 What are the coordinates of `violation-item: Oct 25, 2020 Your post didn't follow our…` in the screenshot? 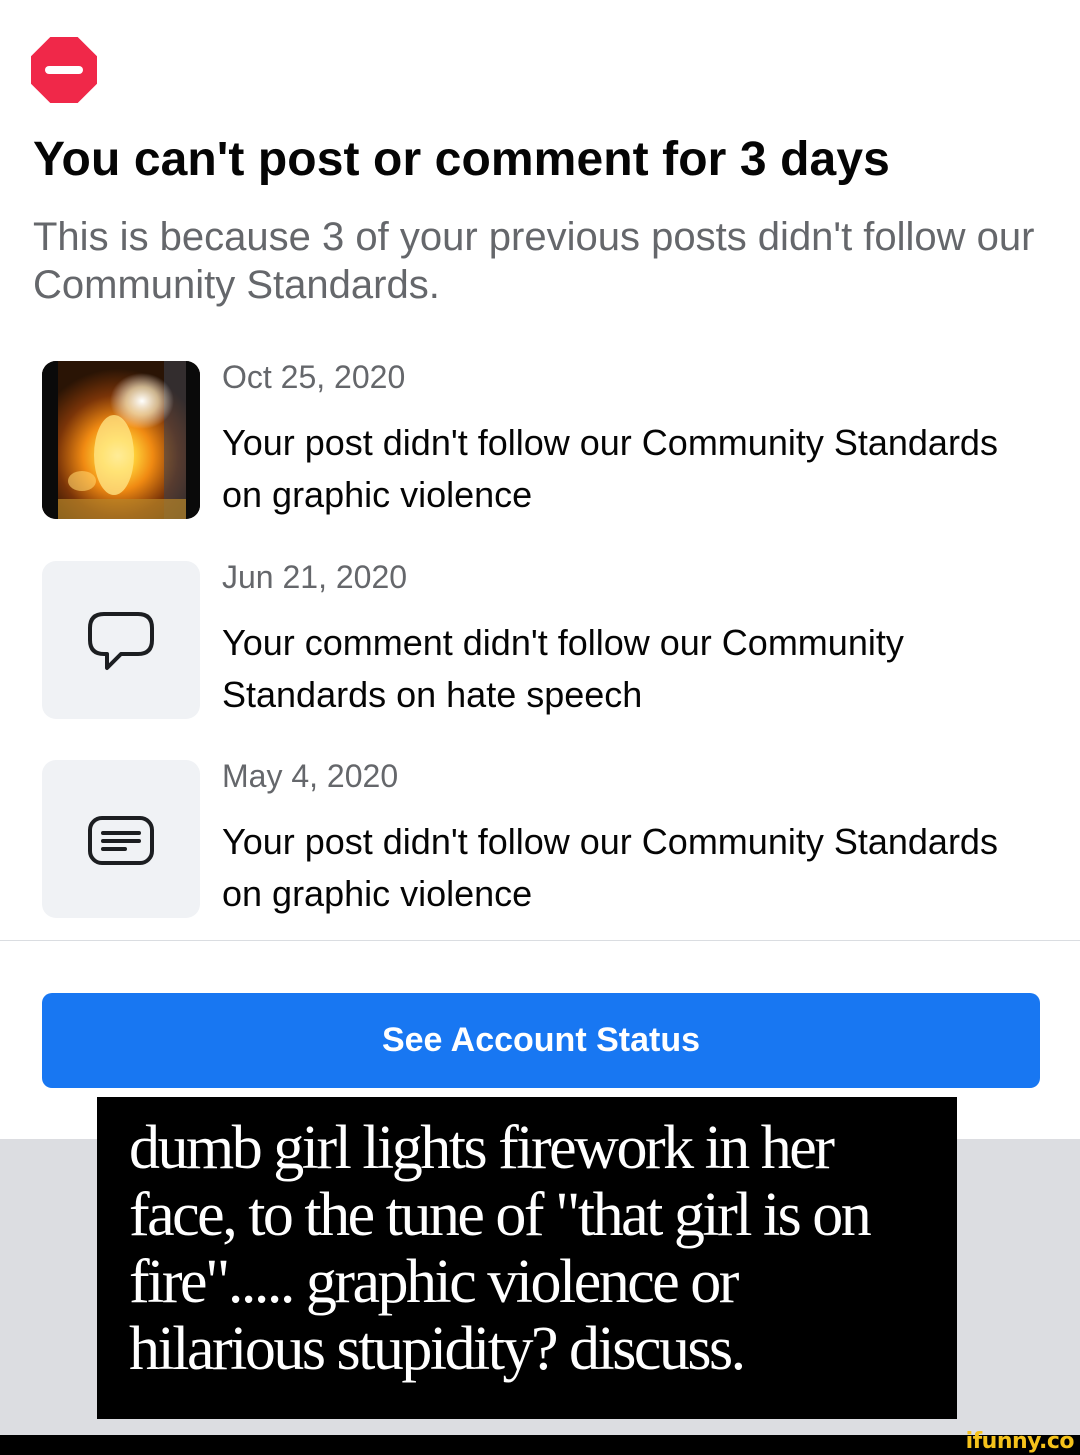 It's located at (547, 440).